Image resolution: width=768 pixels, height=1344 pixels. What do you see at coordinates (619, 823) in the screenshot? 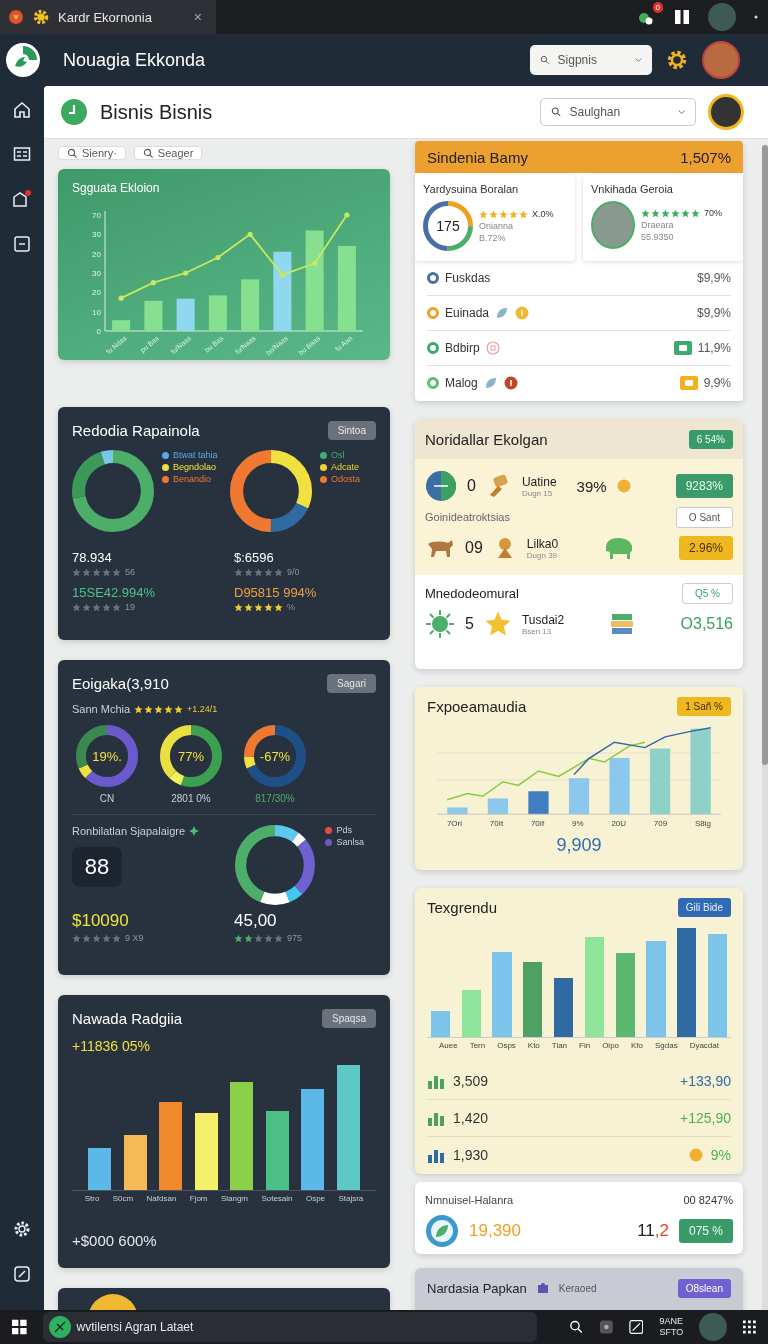
I see `axis-label: 20U` at bounding box center [619, 823].